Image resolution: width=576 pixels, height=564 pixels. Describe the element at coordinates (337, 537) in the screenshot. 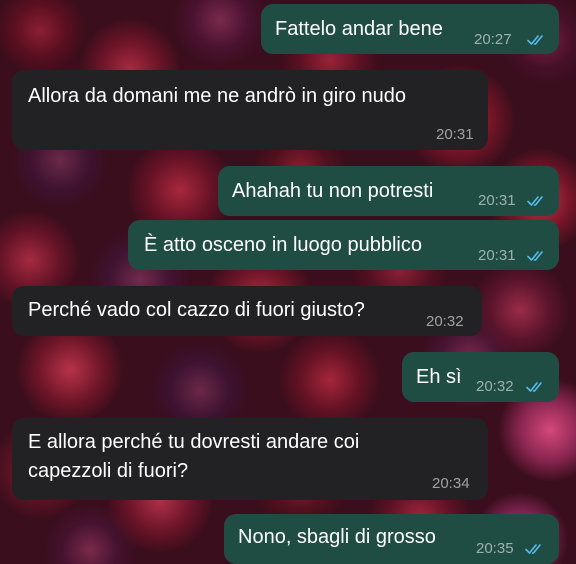

I see `message-text: Nono, sbagli di grosso` at that location.